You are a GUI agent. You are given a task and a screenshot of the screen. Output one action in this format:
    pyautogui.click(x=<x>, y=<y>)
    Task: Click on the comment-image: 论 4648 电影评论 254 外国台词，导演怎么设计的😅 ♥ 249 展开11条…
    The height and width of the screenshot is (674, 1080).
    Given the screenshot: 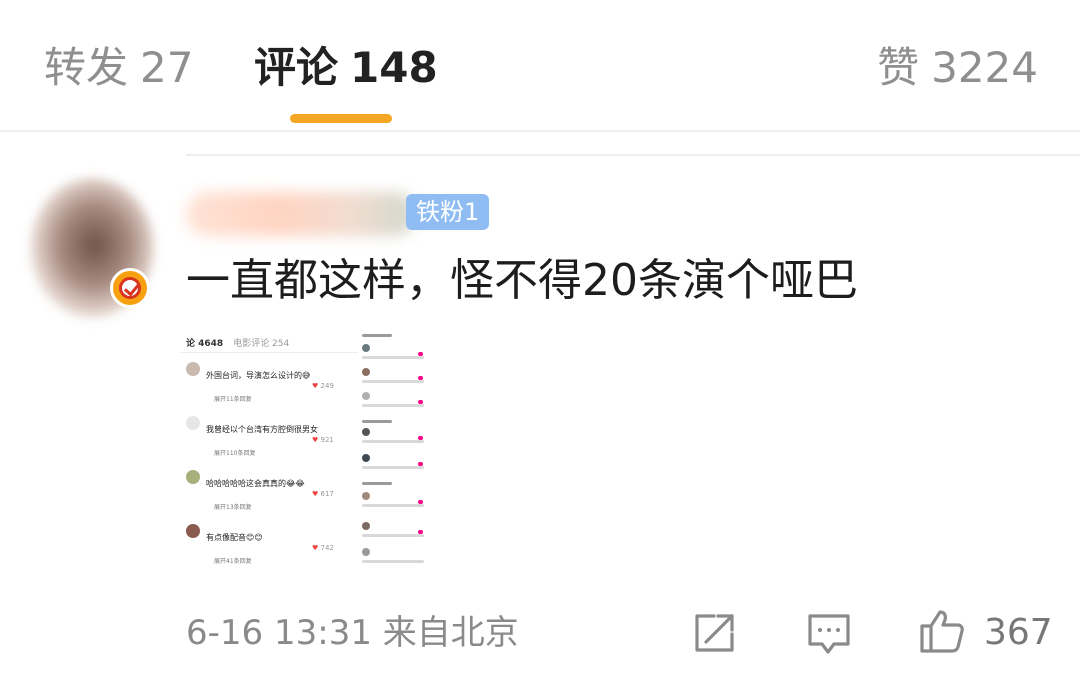 What is the action you would take?
    pyautogui.click(x=269, y=450)
    